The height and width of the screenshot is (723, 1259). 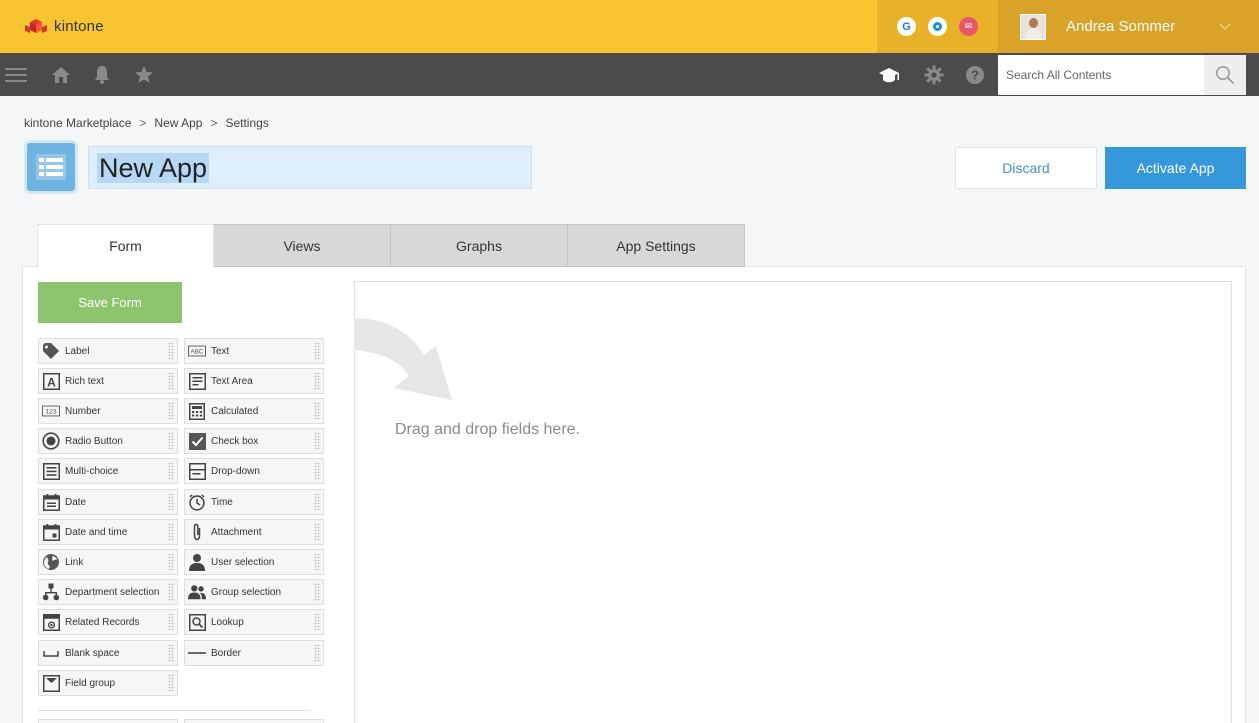 What do you see at coordinates (92, 471) in the screenshot?
I see `field-multi-choice-label: Multi-choice` at bounding box center [92, 471].